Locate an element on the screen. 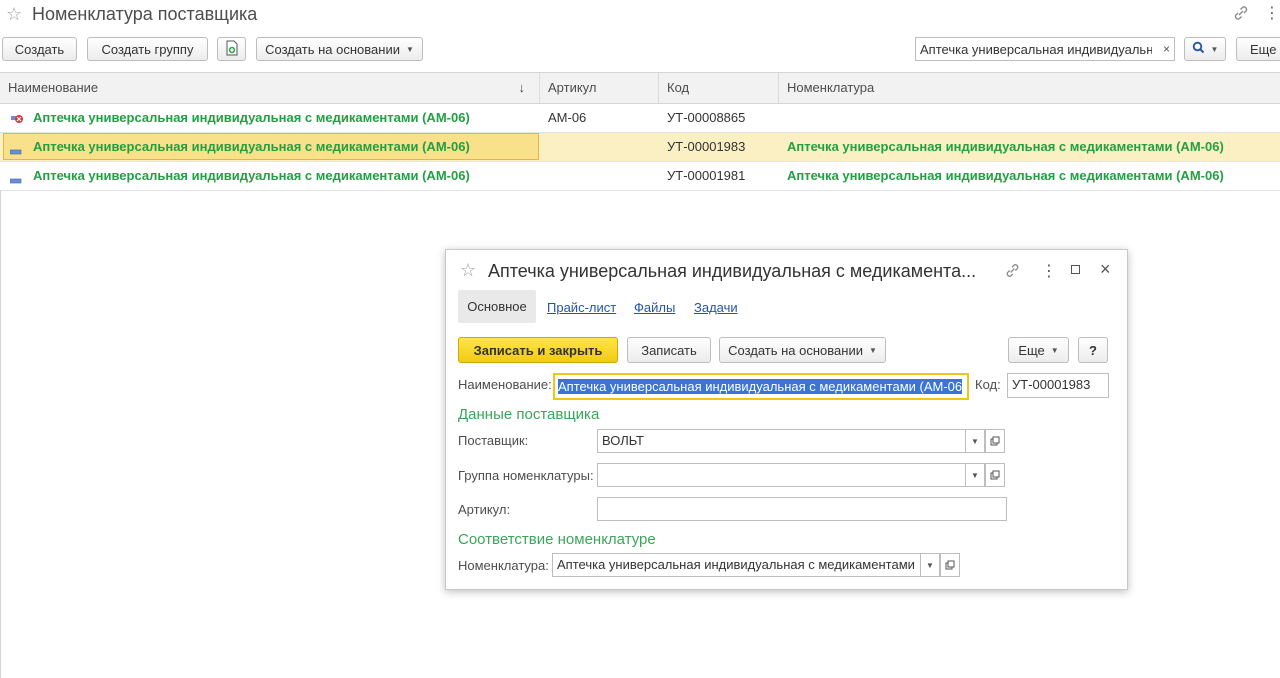  maximize-icon is located at coordinates (1075, 269).